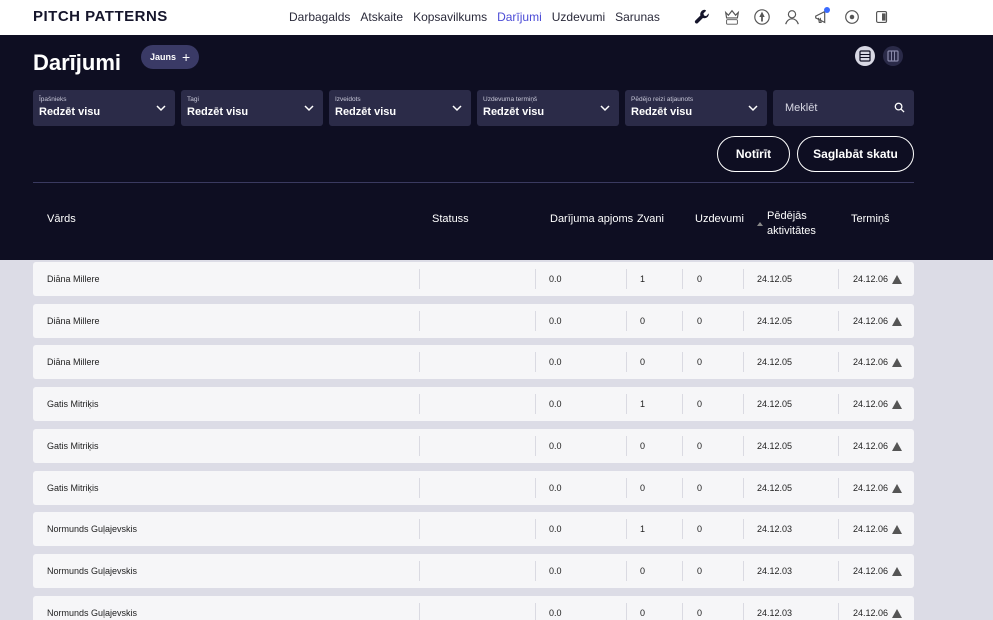  What do you see at coordinates (775, 279) in the screenshot?
I see `cell-last-text: 24.12.05` at bounding box center [775, 279].